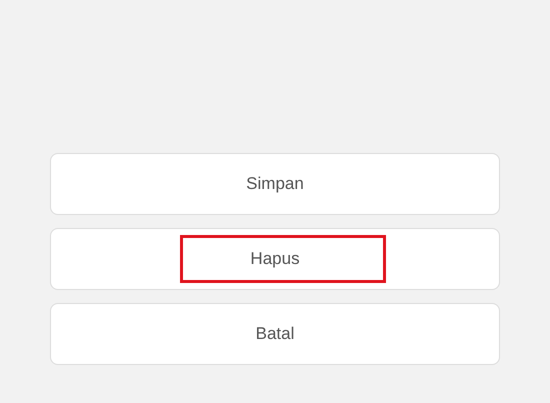 Image resolution: width=550 pixels, height=403 pixels. What do you see at coordinates (275, 259) in the screenshot?
I see `option-button: Hapus` at bounding box center [275, 259].